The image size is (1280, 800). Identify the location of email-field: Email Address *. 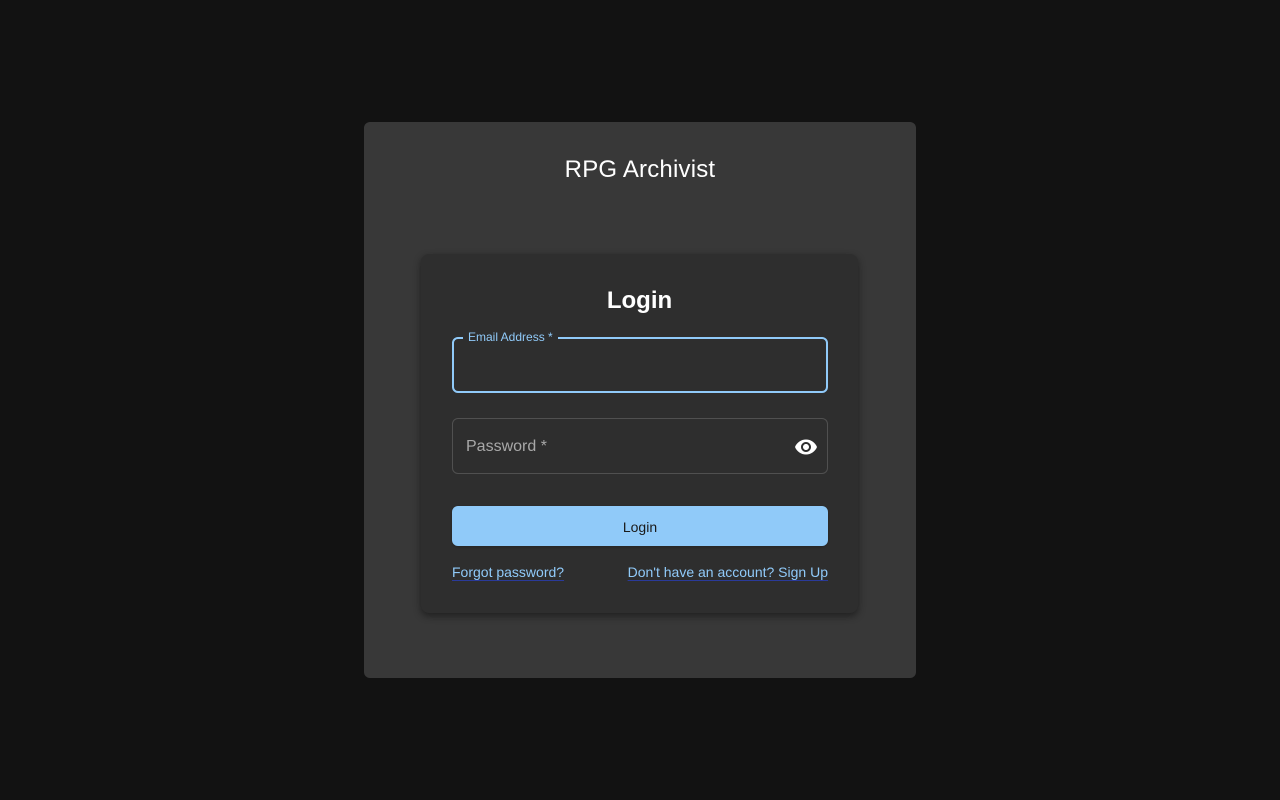
(640, 361).